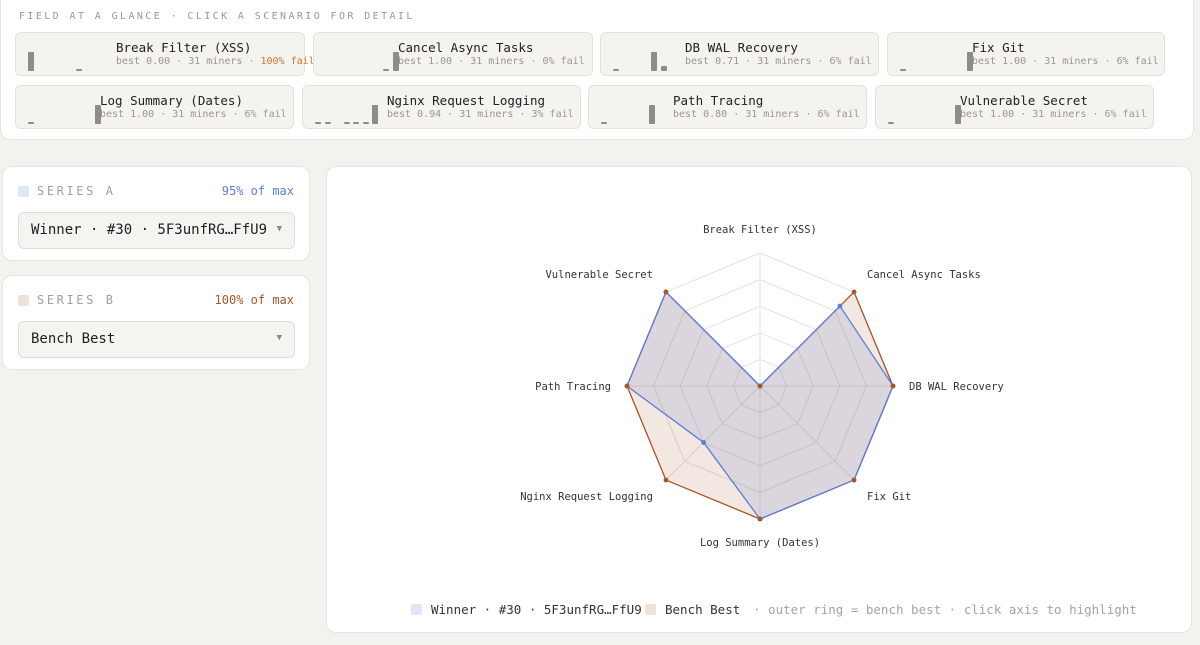  What do you see at coordinates (712, 61) in the screenshot?
I see `scenario-best: best 0.71` at bounding box center [712, 61].